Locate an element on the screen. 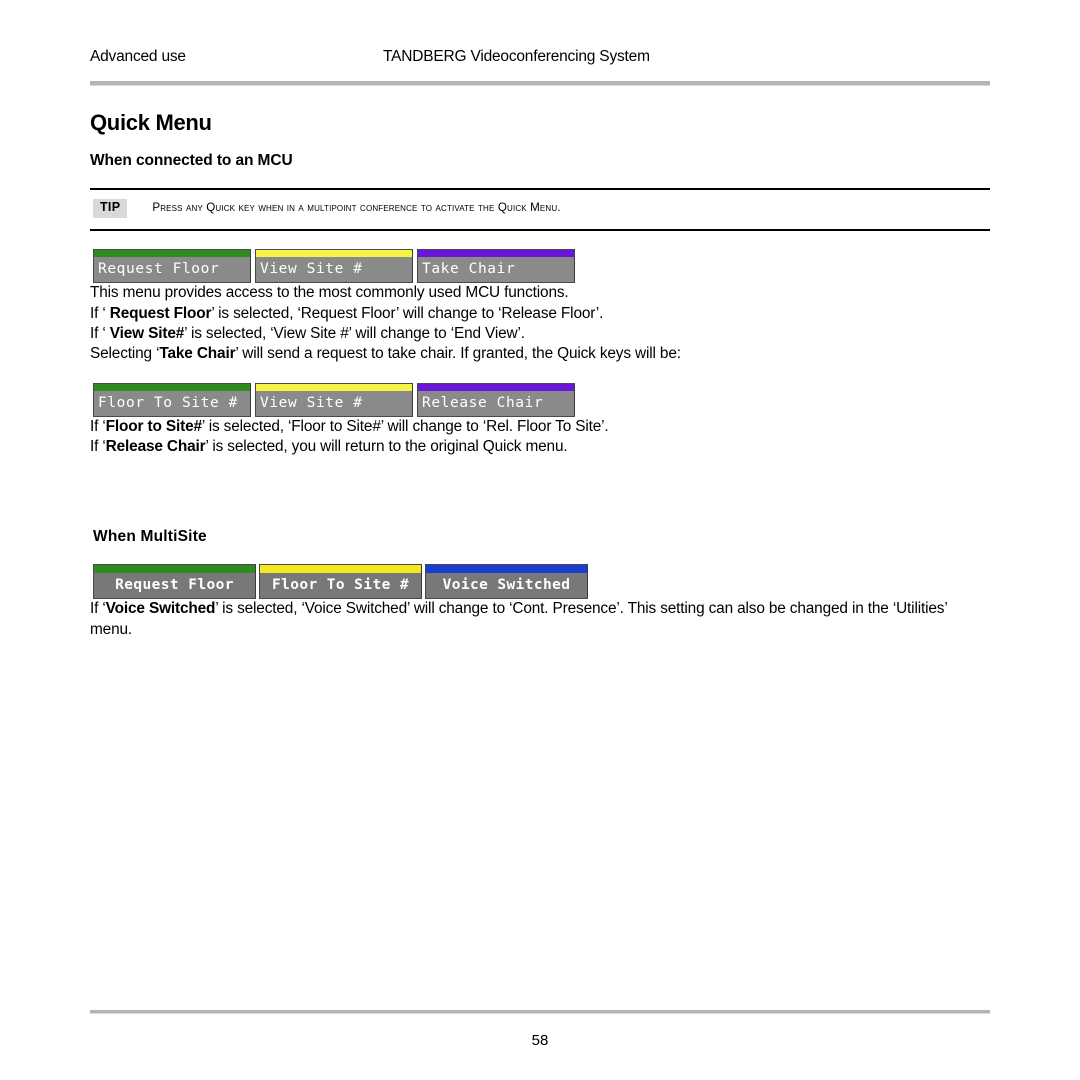  text-emphasis: Take Chair is located at coordinates (197, 354).